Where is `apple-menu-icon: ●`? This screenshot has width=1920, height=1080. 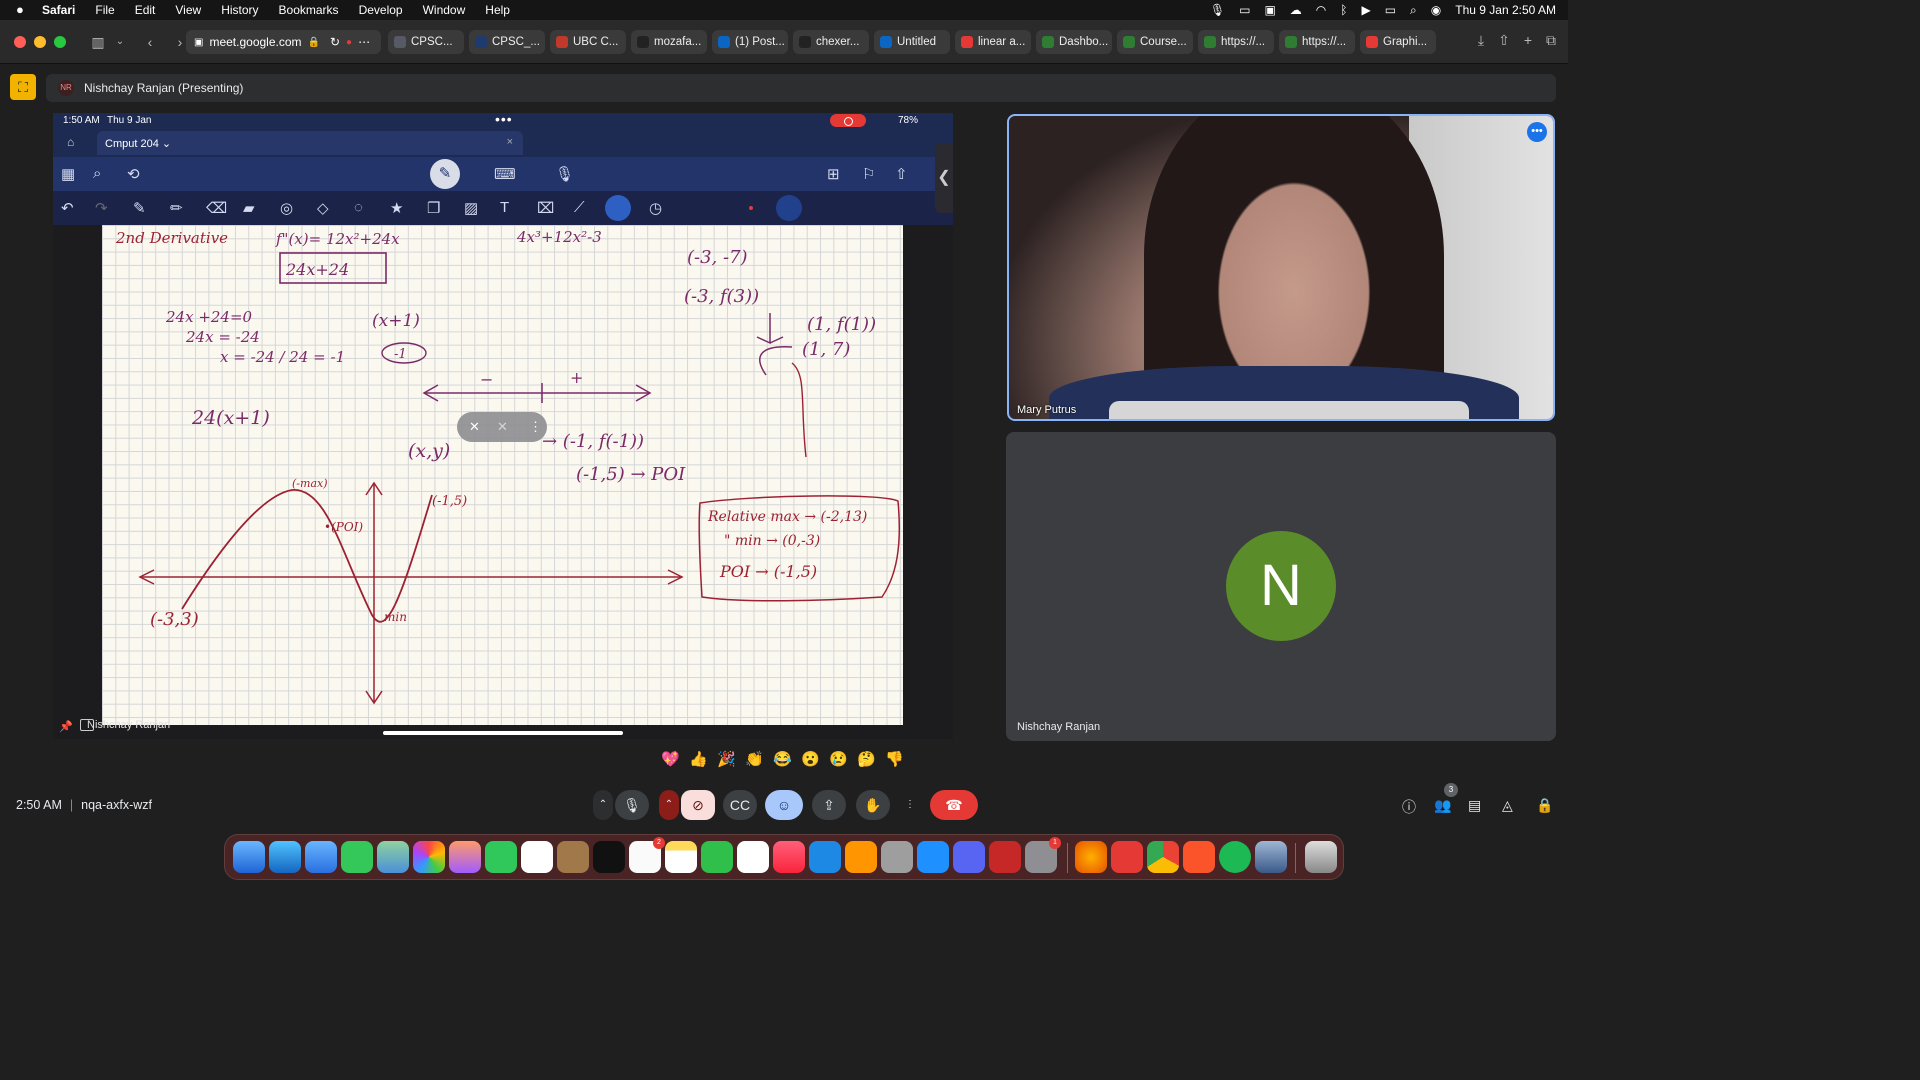
apple-menu-icon: ● is located at coordinates (23, 10).